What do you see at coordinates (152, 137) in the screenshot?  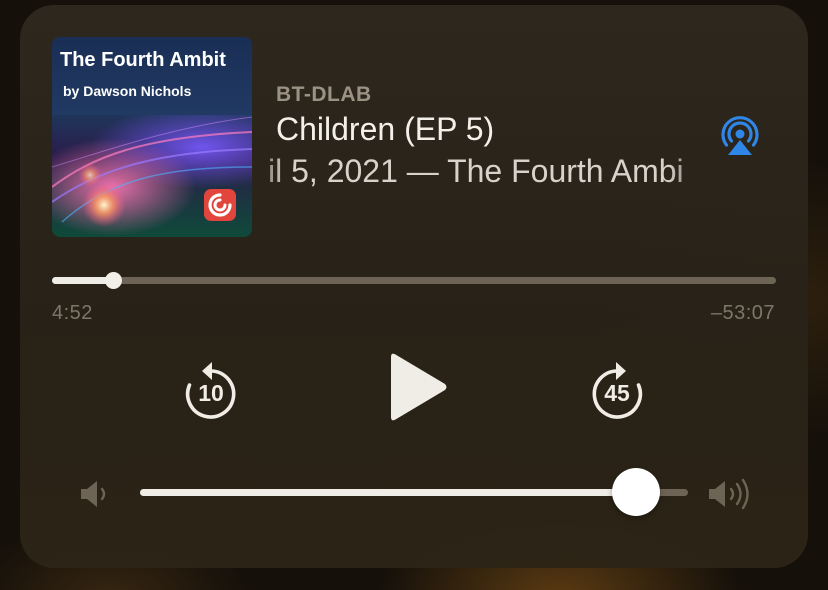 I see `podcast-artwork: The Fourth Ambit by Dawson Nichols` at bounding box center [152, 137].